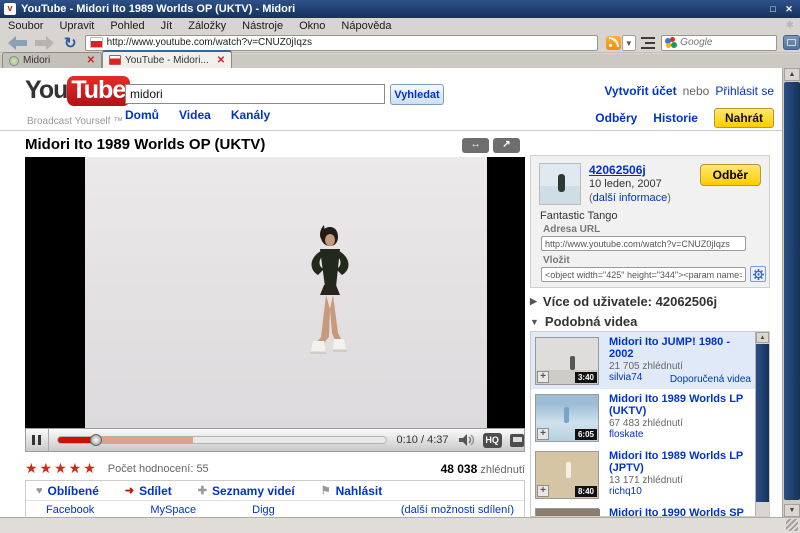  I want to click on menu-window: Okno, so click(312, 26).